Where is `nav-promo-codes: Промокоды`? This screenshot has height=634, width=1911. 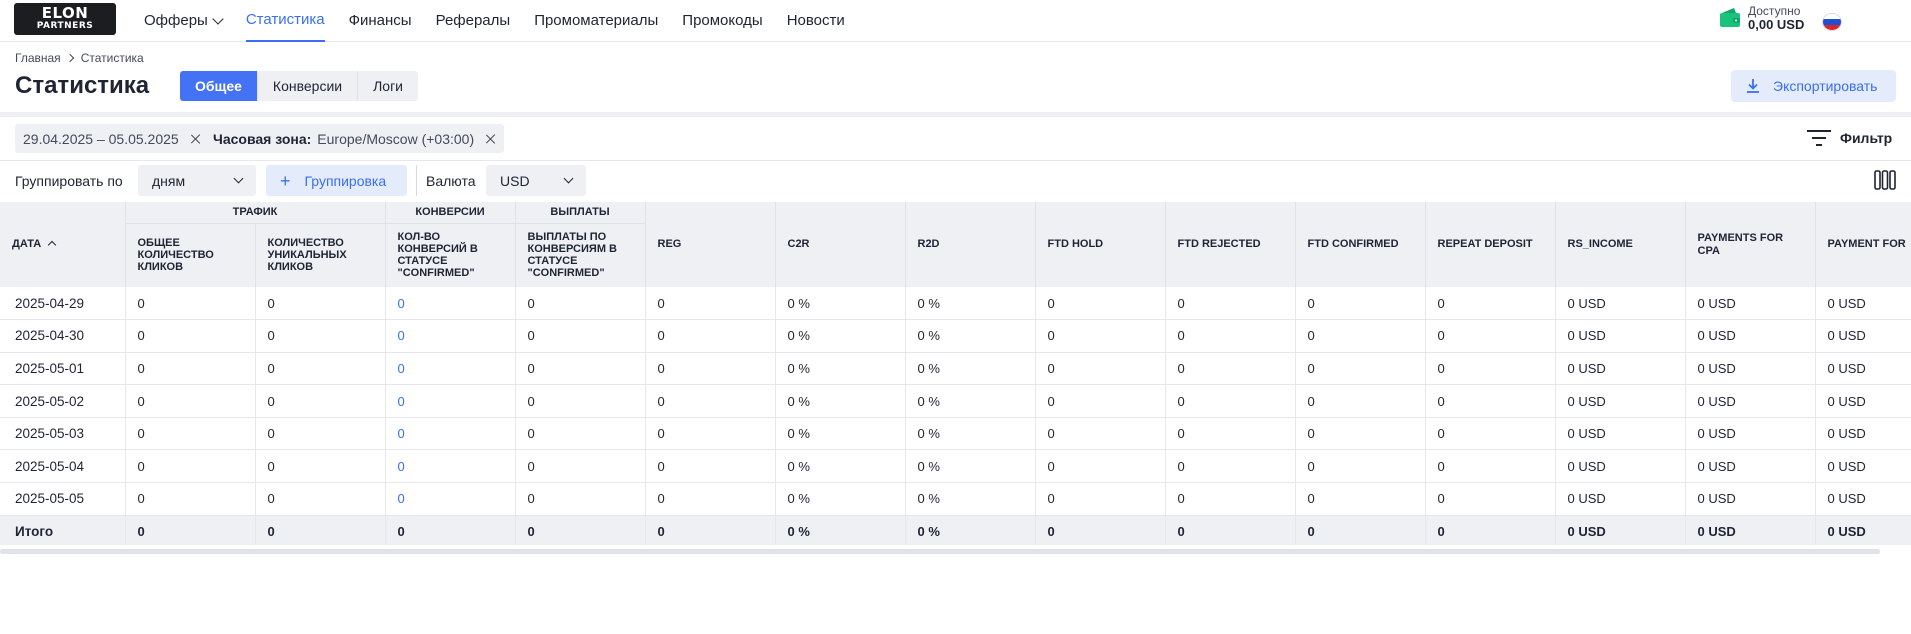
nav-promo-codes: Промокоды is located at coordinates (722, 21).